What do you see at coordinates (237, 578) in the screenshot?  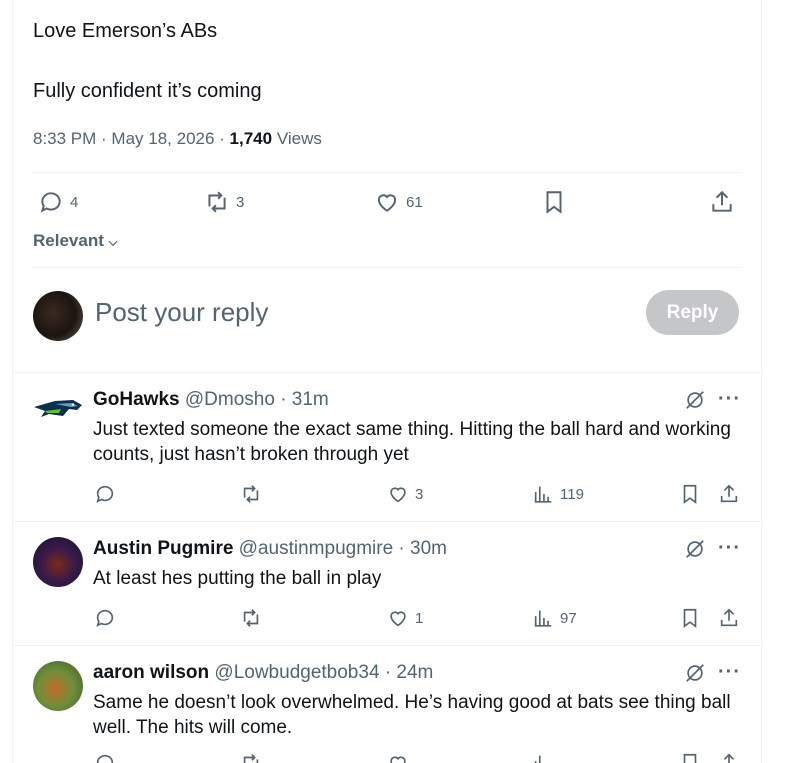 I see `comment-text: At least hes putting the ball in play` at bounding box center [237, 578].